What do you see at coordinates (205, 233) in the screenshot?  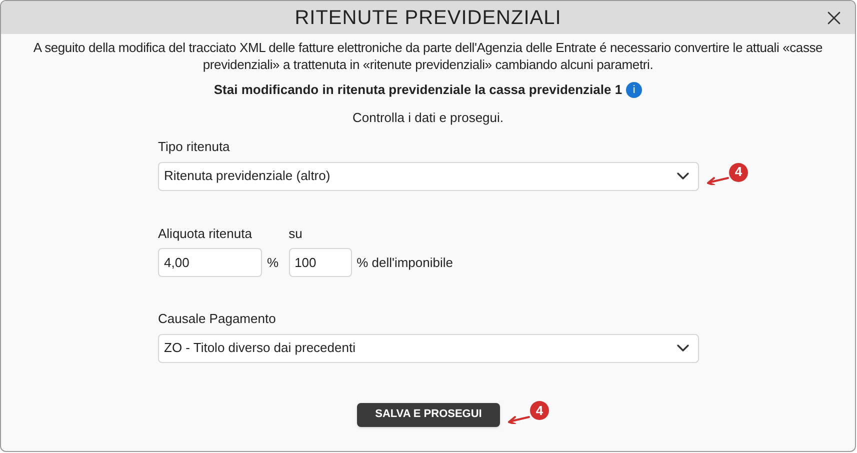 I see `field-label: Aliquota ritenuta` at bounding box center [205, 233].